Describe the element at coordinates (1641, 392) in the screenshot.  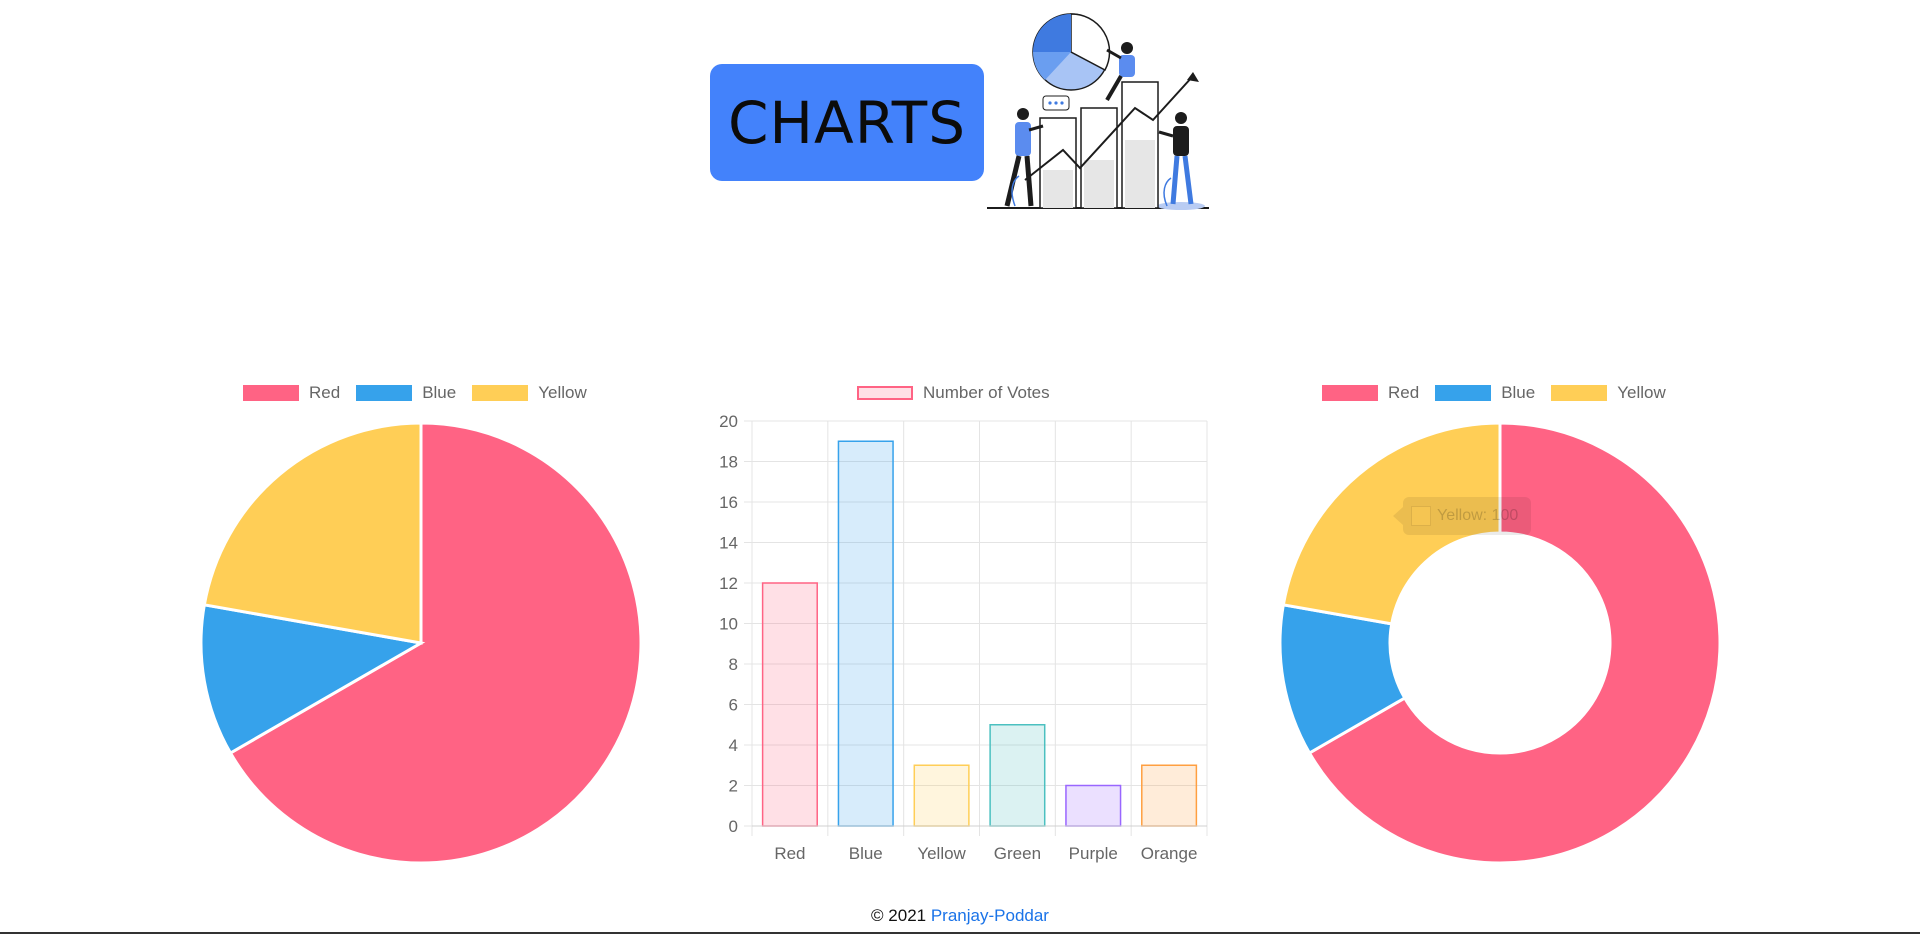
I see `doughnut-legend-label-yellow: Yellow` at that location.